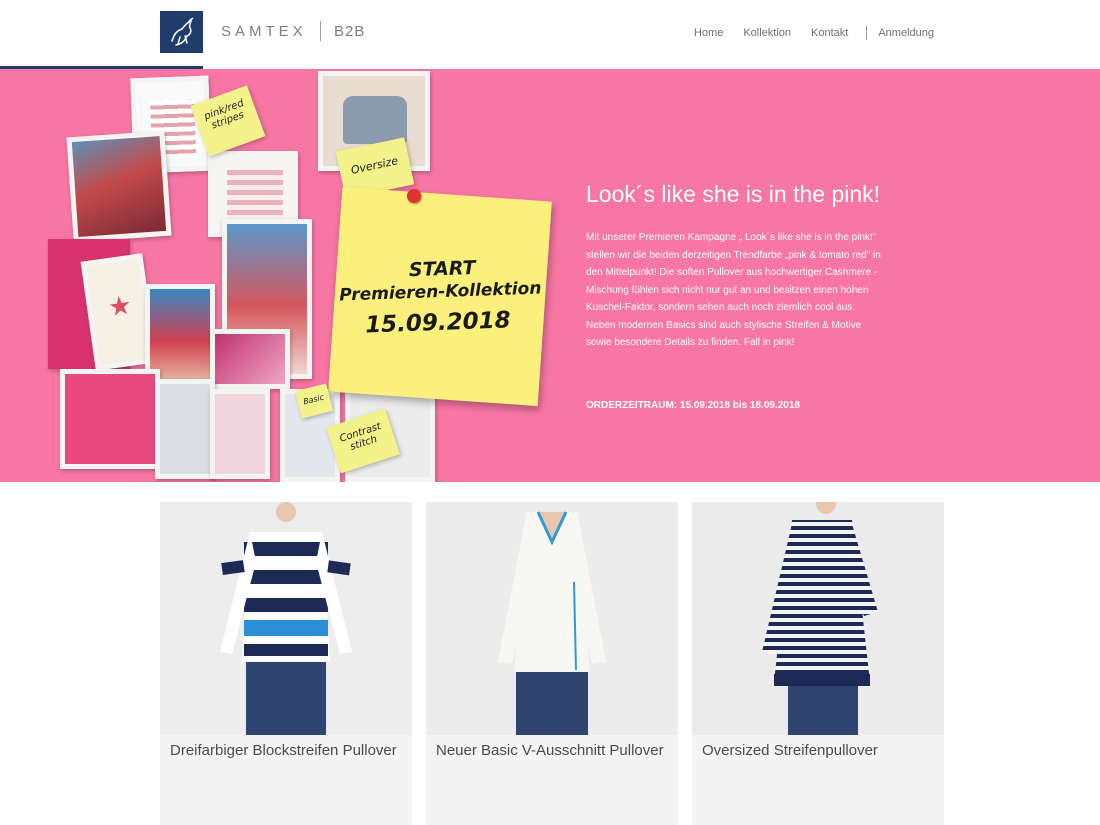 Image resolution: width=1100 pixels, height=825 pixels. I want to click on order-period: ORDERZEITRAUM: 15.09.2018 bis 18.09.2018, so click(693, 405).